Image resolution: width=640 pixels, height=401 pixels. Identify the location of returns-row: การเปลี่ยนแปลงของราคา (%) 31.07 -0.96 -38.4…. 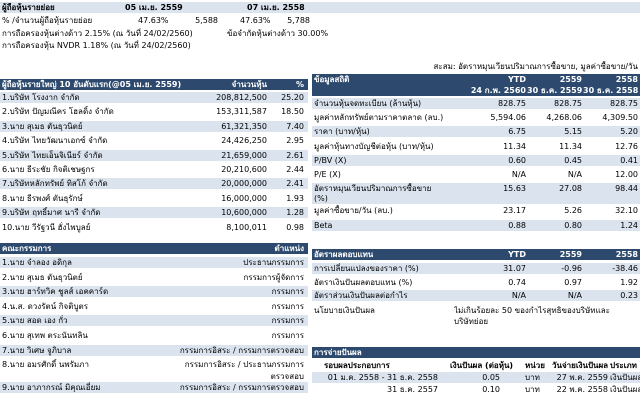
(476, 268).